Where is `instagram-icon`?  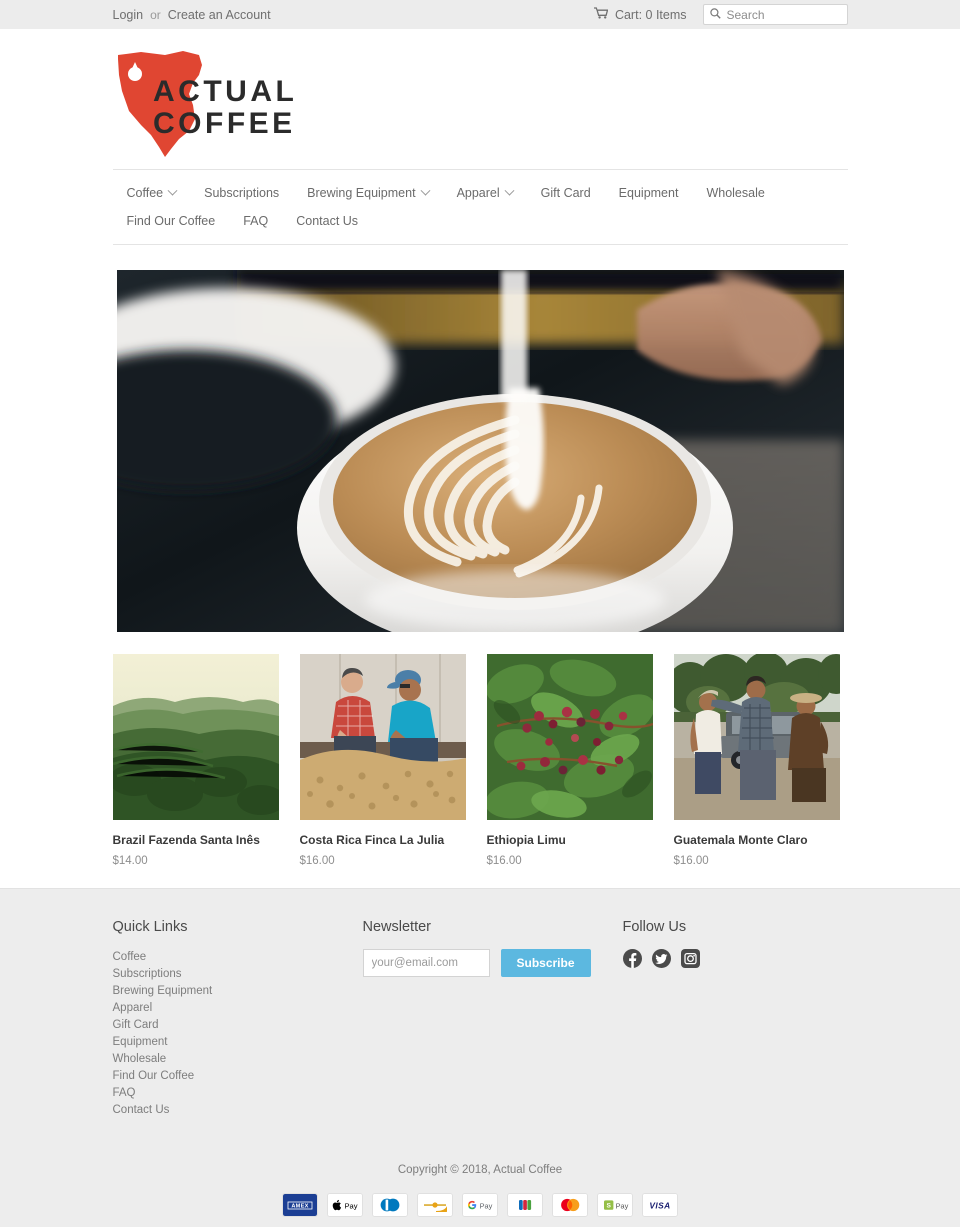
instagram-icon is located at coordinates (690, 958).